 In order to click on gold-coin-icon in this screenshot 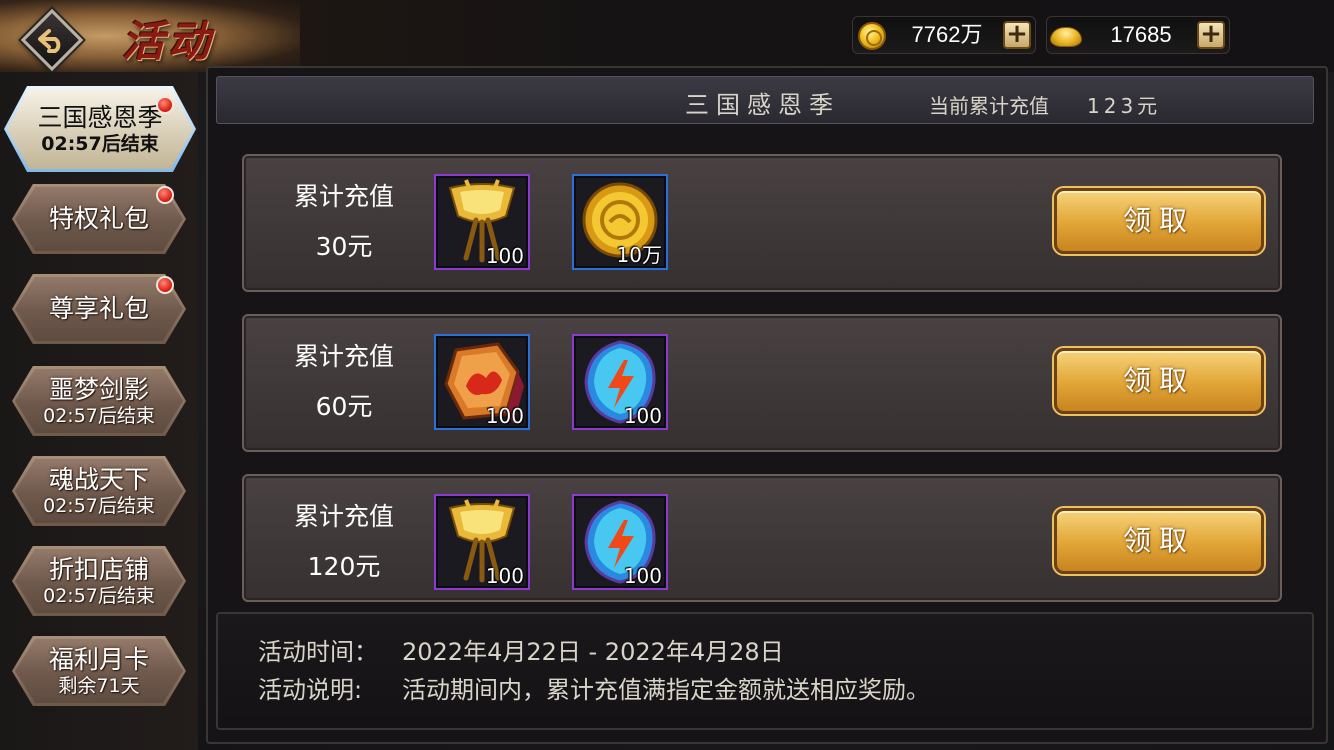, I will do `click(872, 36)`.